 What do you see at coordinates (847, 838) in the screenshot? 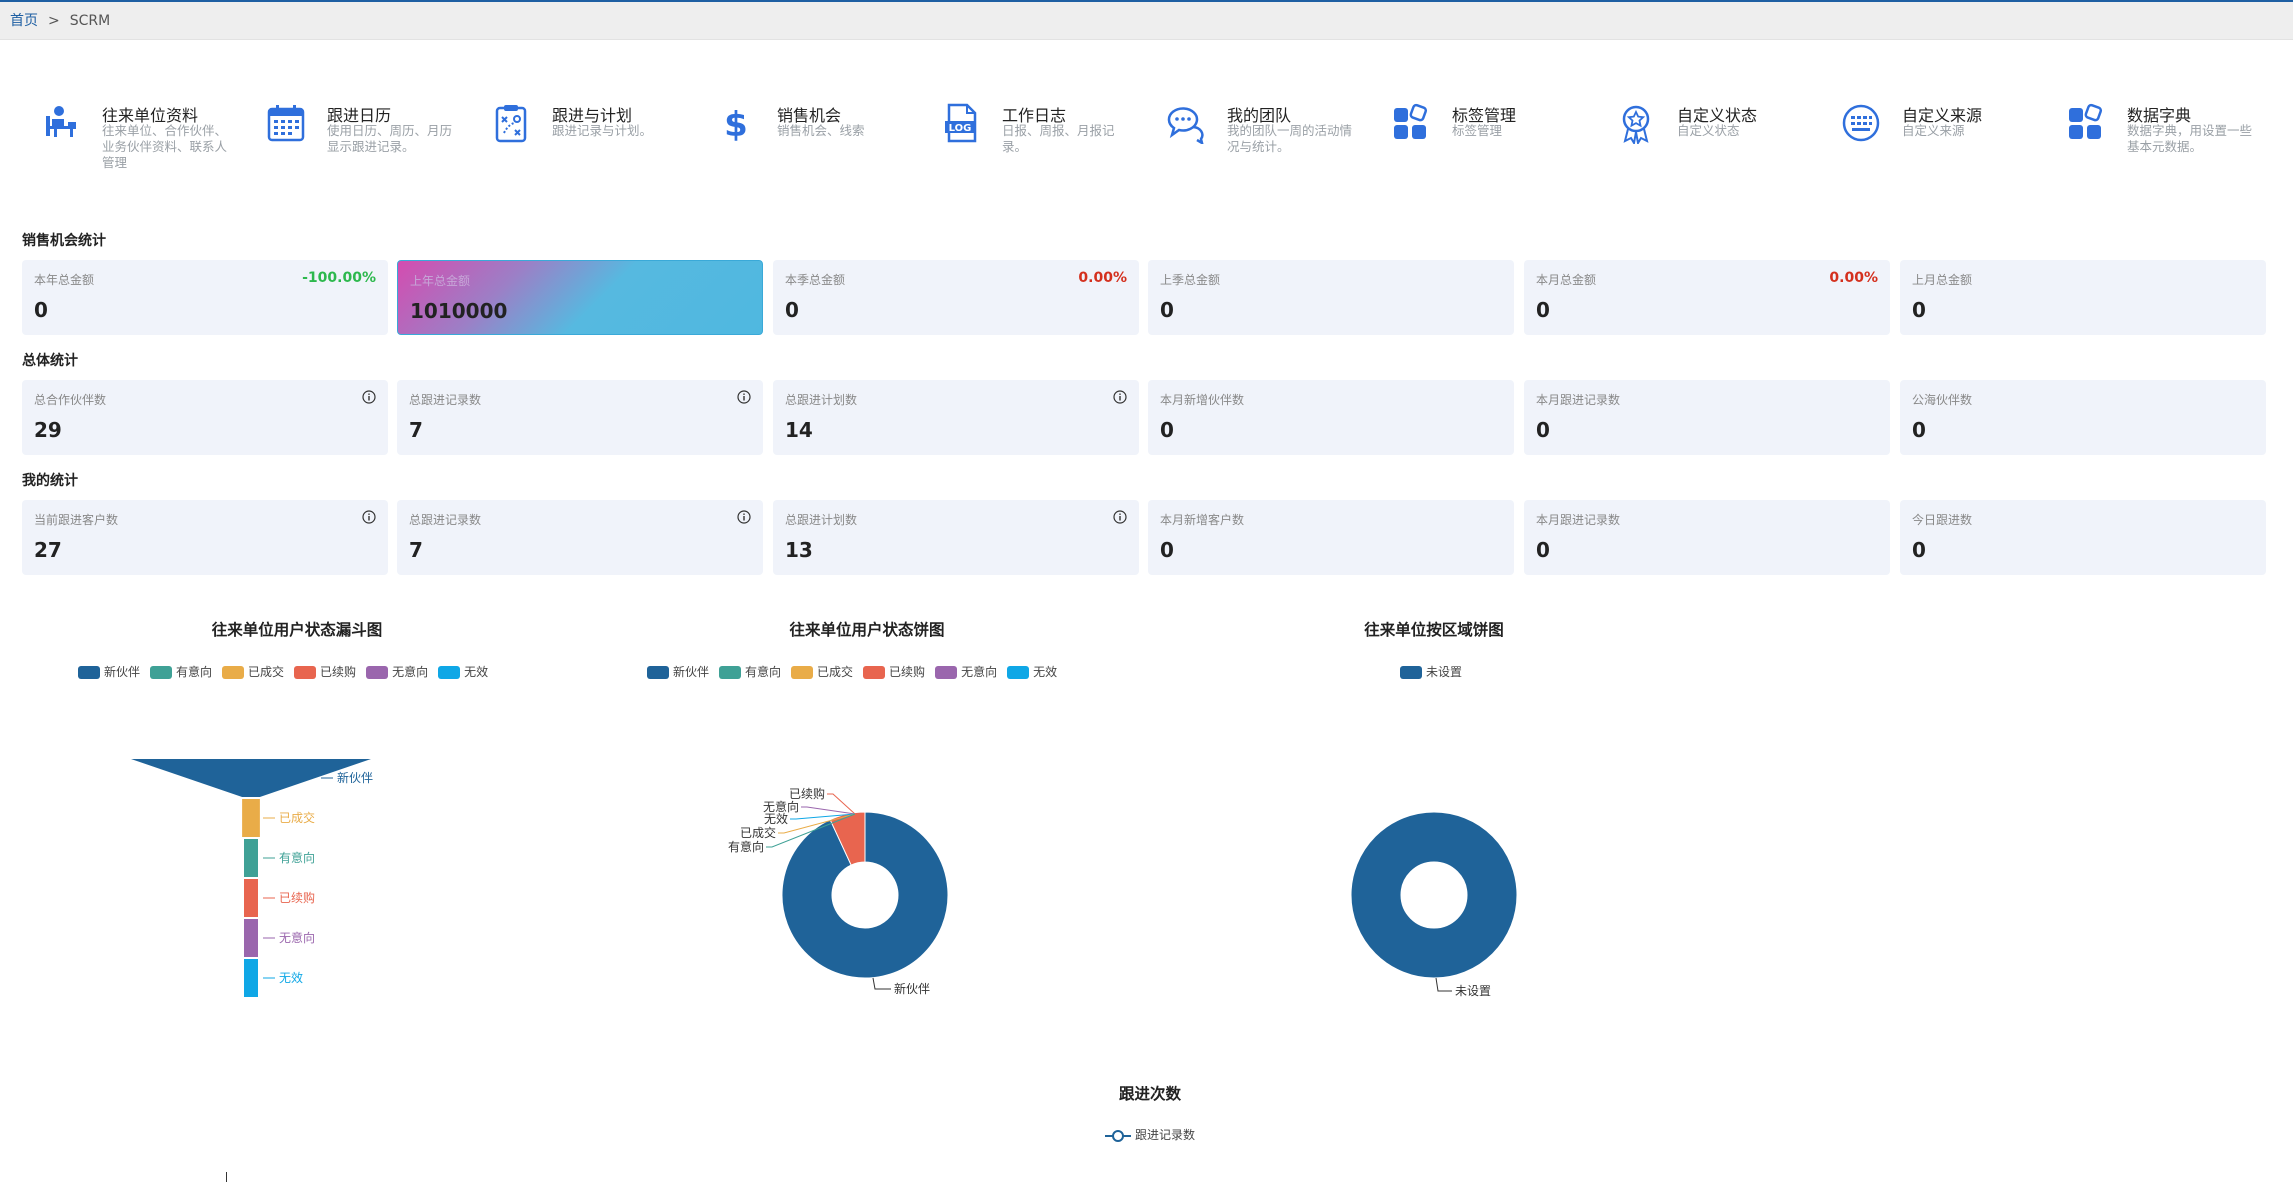
I see `status-pie-slice-已续购` at bounding box center [847, 838].